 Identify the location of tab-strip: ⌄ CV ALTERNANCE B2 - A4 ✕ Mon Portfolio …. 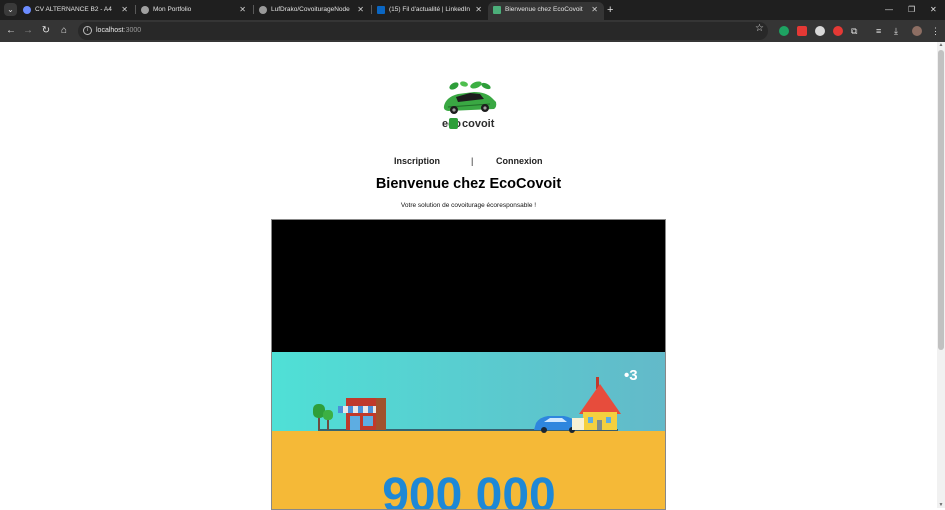
(472, 10).